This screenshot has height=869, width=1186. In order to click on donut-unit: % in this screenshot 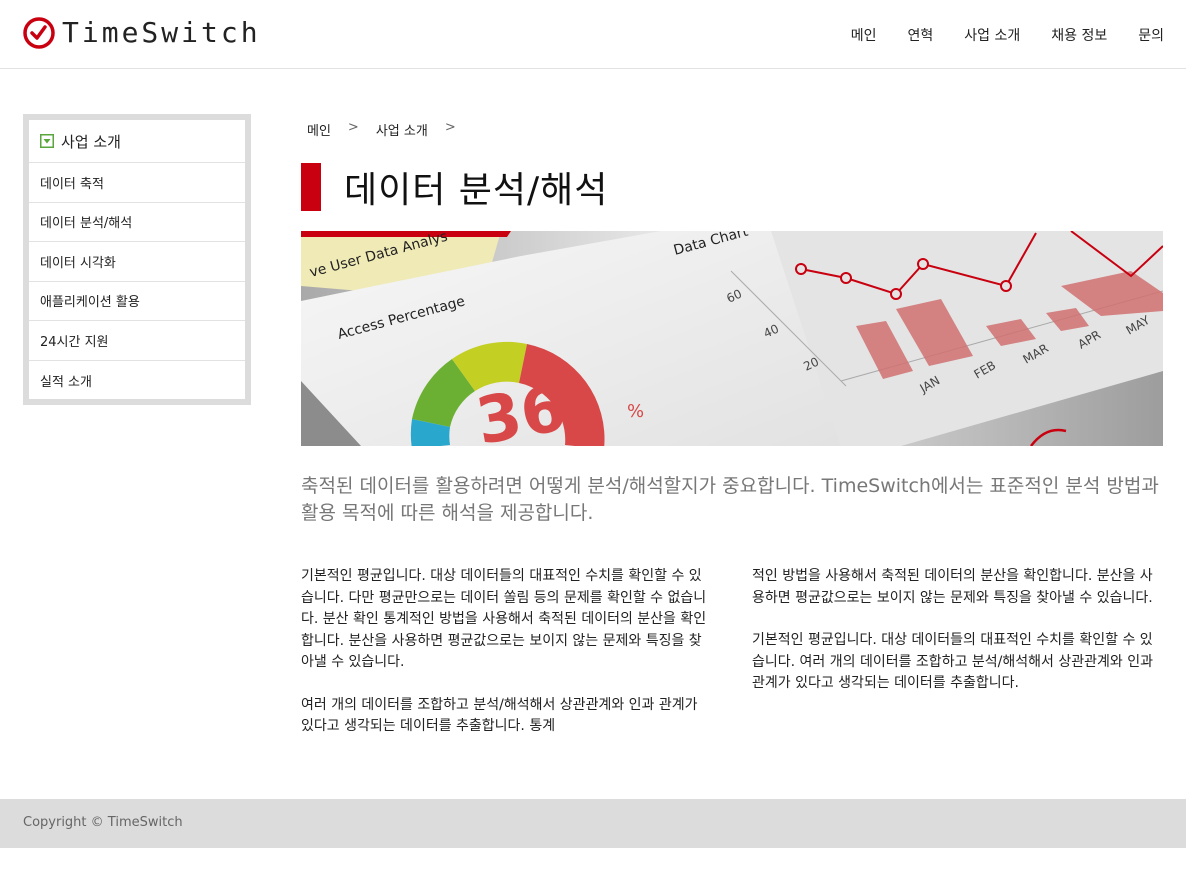, I will do `click(635, 411)`.